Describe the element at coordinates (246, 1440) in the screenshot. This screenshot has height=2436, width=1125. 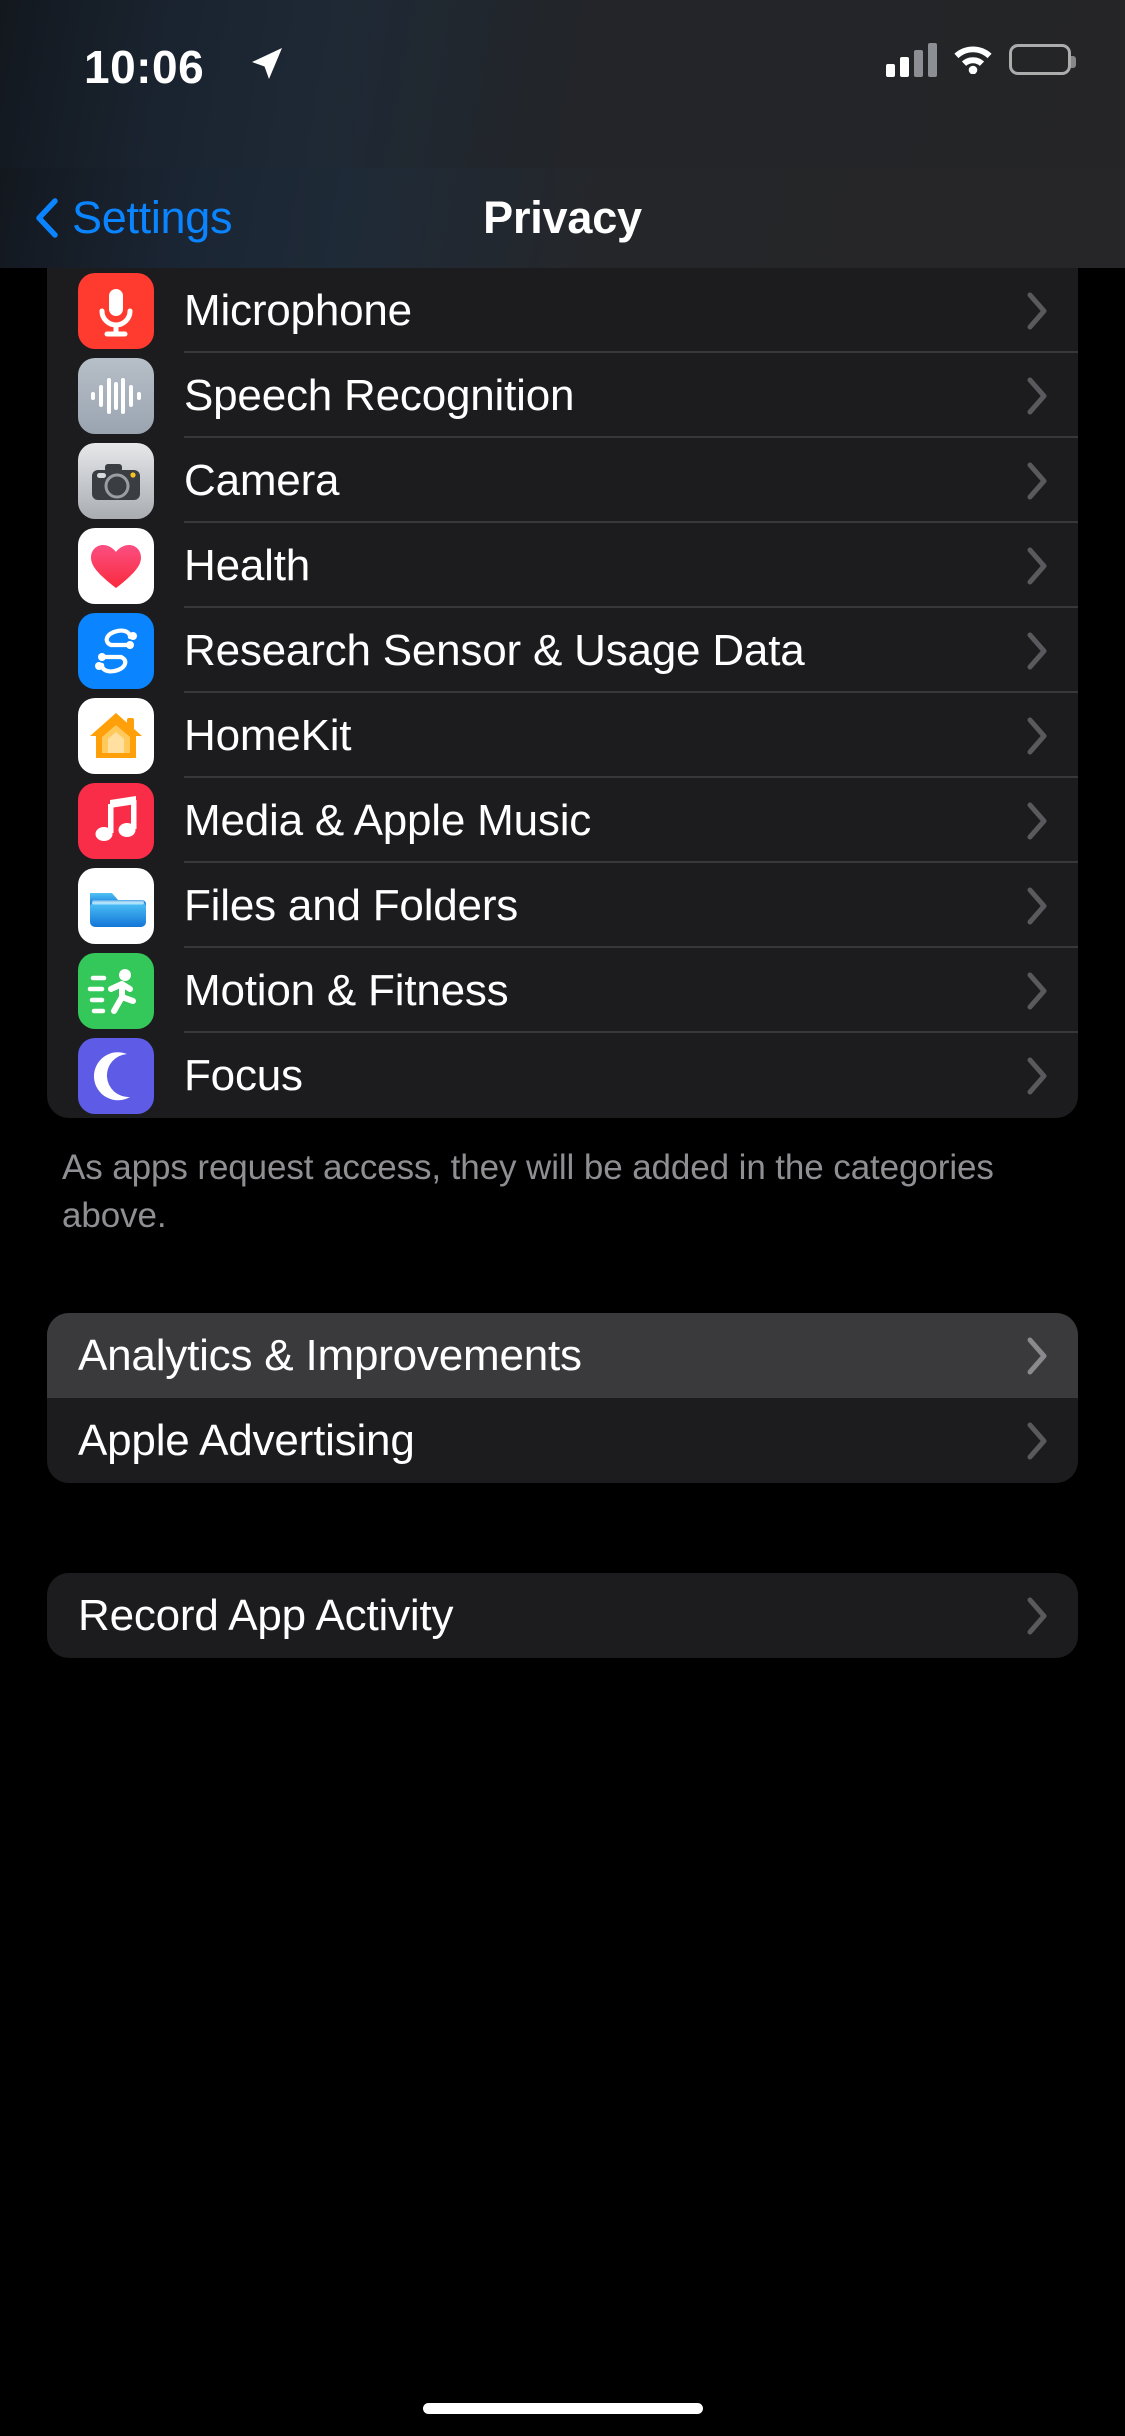
I see `settings-row-label: Apple Advertising` at that location.